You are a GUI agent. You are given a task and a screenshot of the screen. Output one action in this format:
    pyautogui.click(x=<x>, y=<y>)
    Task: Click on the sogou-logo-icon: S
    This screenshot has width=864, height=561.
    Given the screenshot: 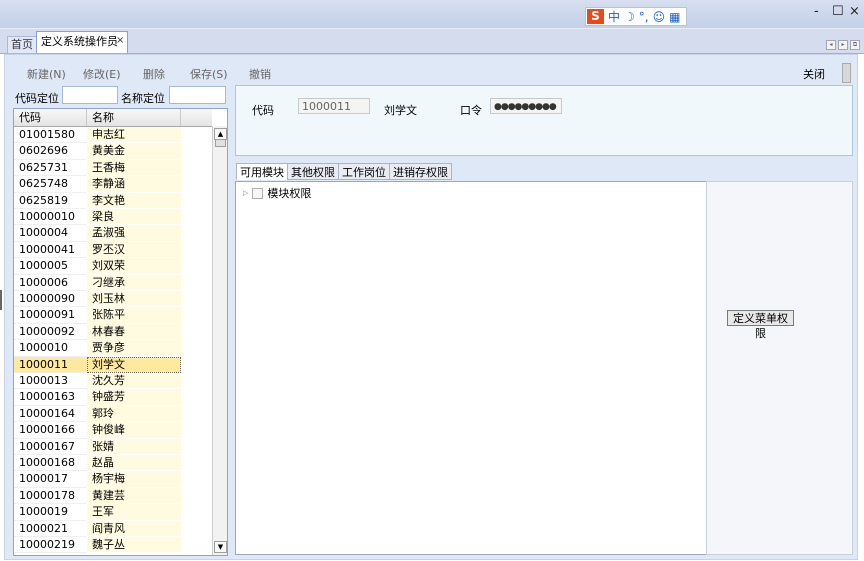 What is the action you would take?
    pyautogui.click(x=595, y=16)
    